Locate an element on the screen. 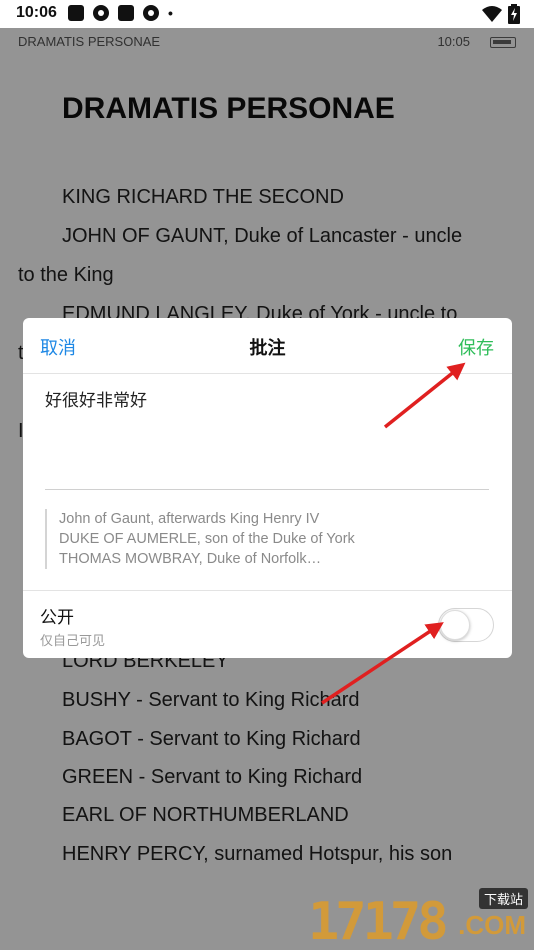  status-time: 10:06 is located at coordinates (36, 12).